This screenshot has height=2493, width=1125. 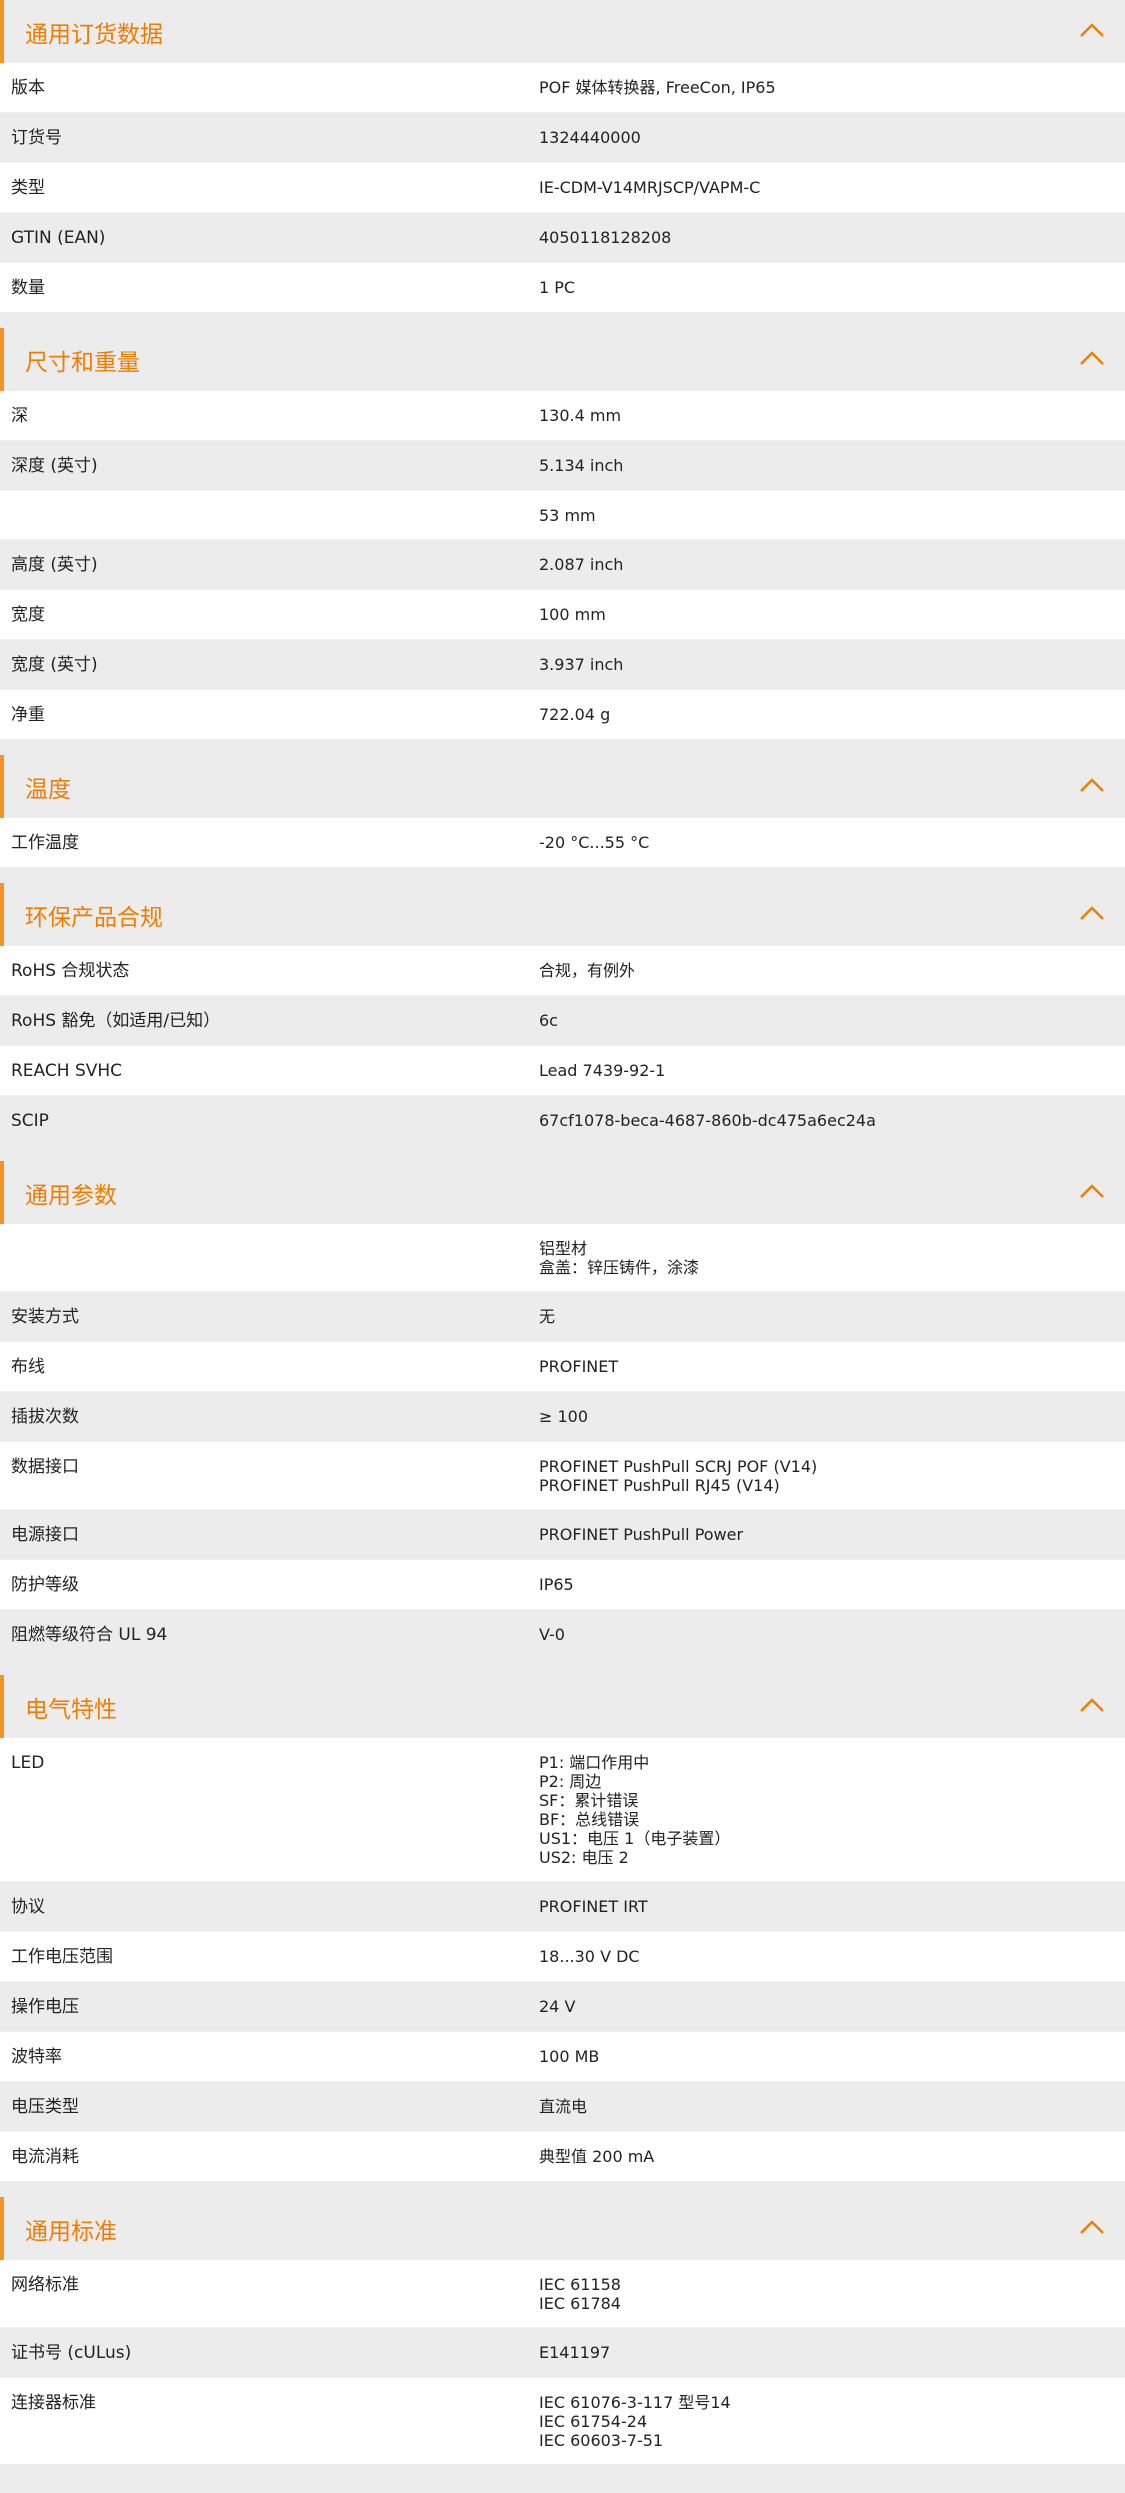 I want to click on section-title: 温度, so click(x=48, y=789).